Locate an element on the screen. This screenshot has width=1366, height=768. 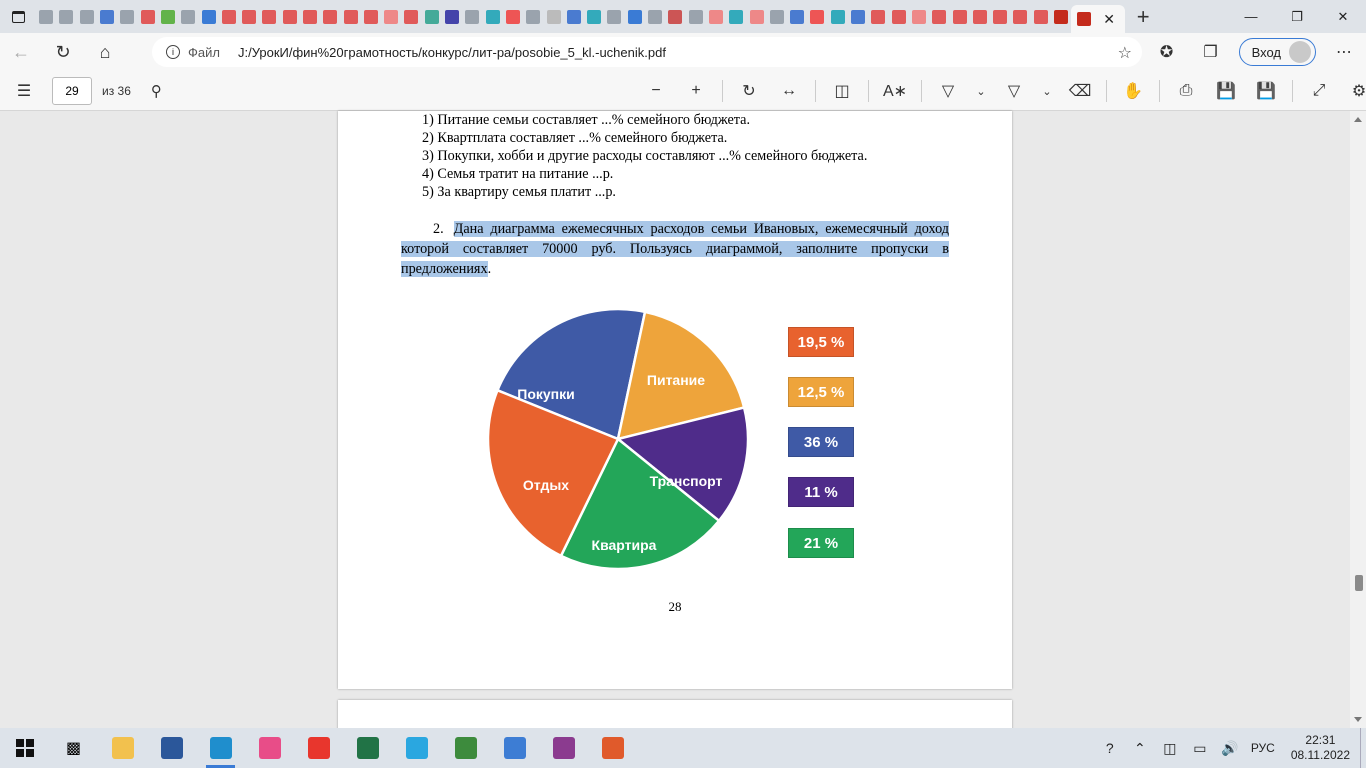
scroll-down-arrow is located at coordinates (1358, 719).